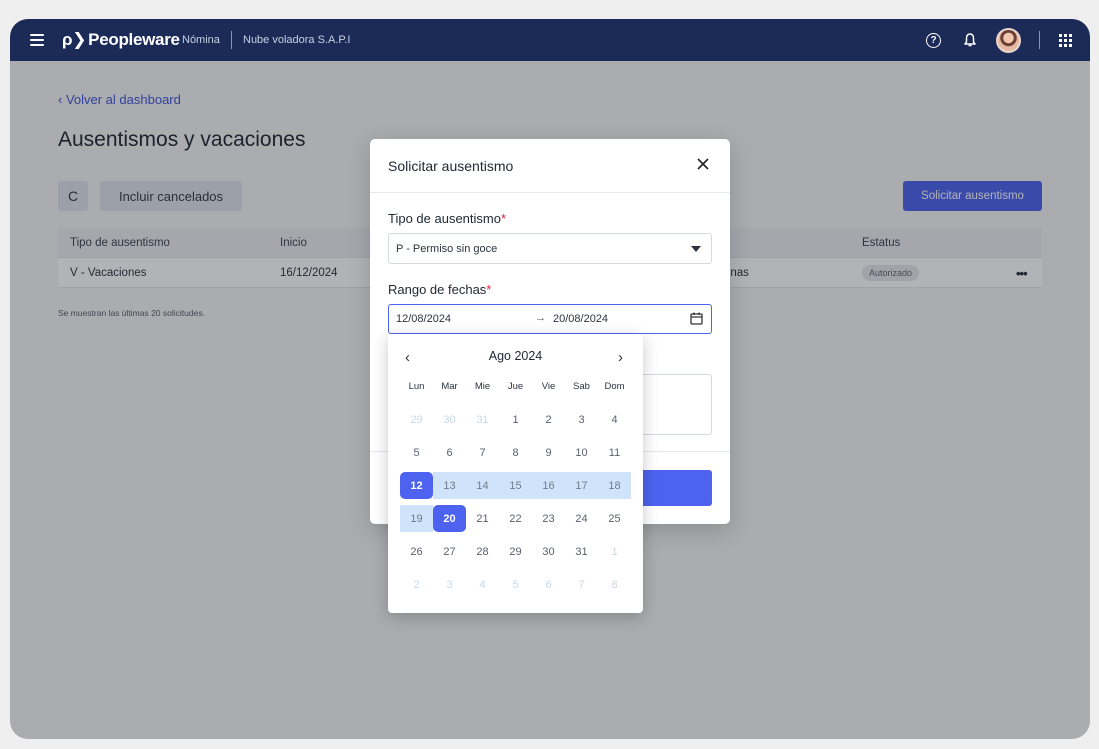 This screenshot has height=749, width=1099. I want to click on calendar-day: 18, so click(614, 485).